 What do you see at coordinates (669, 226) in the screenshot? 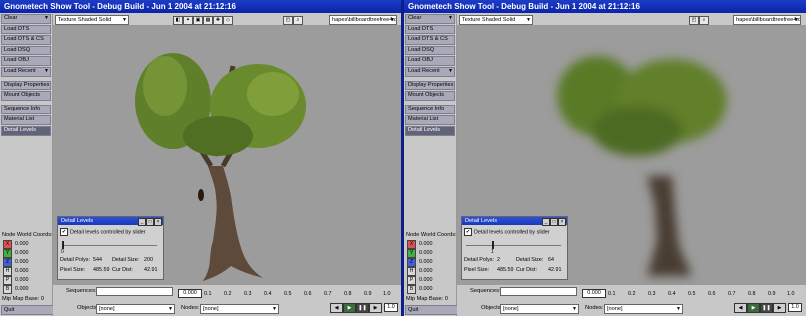
I see `billboard-trunk` at bounding box center [669, 226].